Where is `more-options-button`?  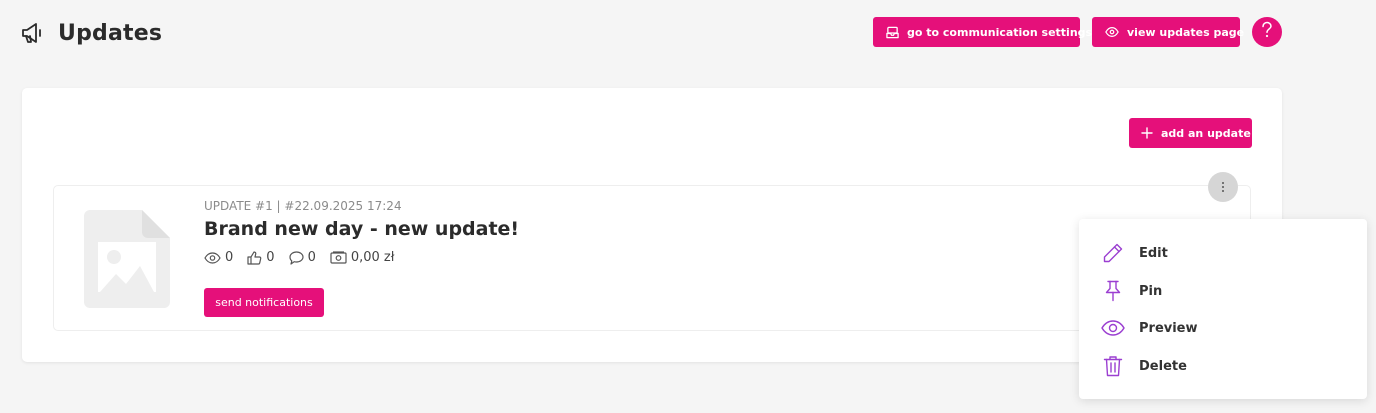
more-options-button is located at coordinates (1223, 187).